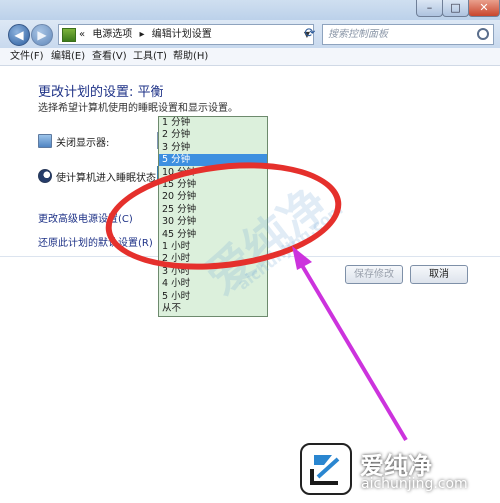 Image resolution: width=500 pixels, height=503 pixels. I want to click on brand-url: aichunjing.com, so click(414, 484).